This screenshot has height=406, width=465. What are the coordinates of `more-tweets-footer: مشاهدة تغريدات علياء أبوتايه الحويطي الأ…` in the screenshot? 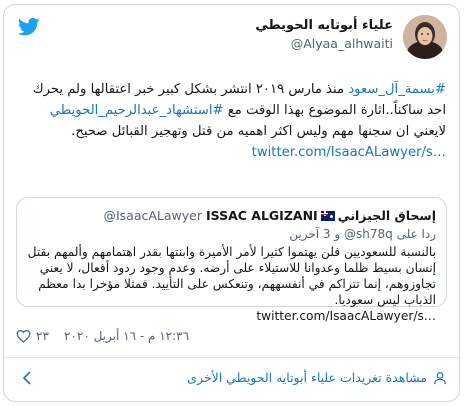 It's located at (231, 378).